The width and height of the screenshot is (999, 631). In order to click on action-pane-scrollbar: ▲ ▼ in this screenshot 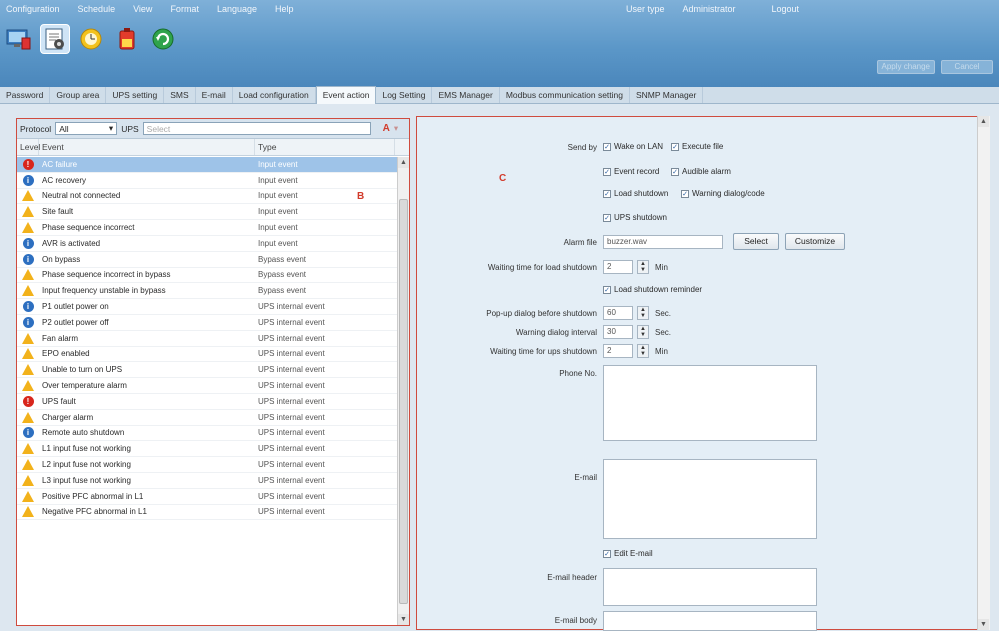, I will do `click(983, 373)`.